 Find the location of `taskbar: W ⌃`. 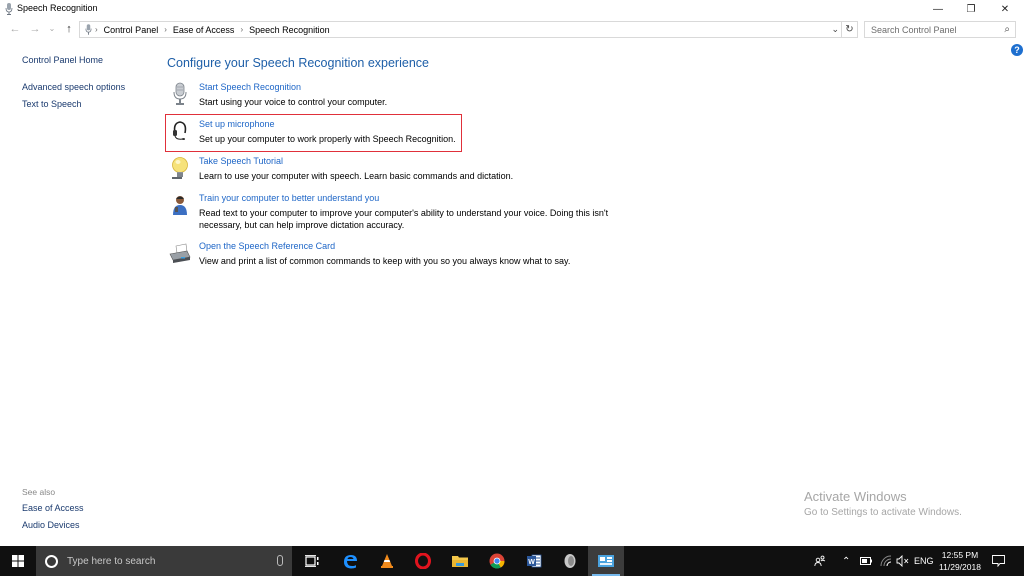

taskbar: W ⌃ is located at coordinates (512, 561).